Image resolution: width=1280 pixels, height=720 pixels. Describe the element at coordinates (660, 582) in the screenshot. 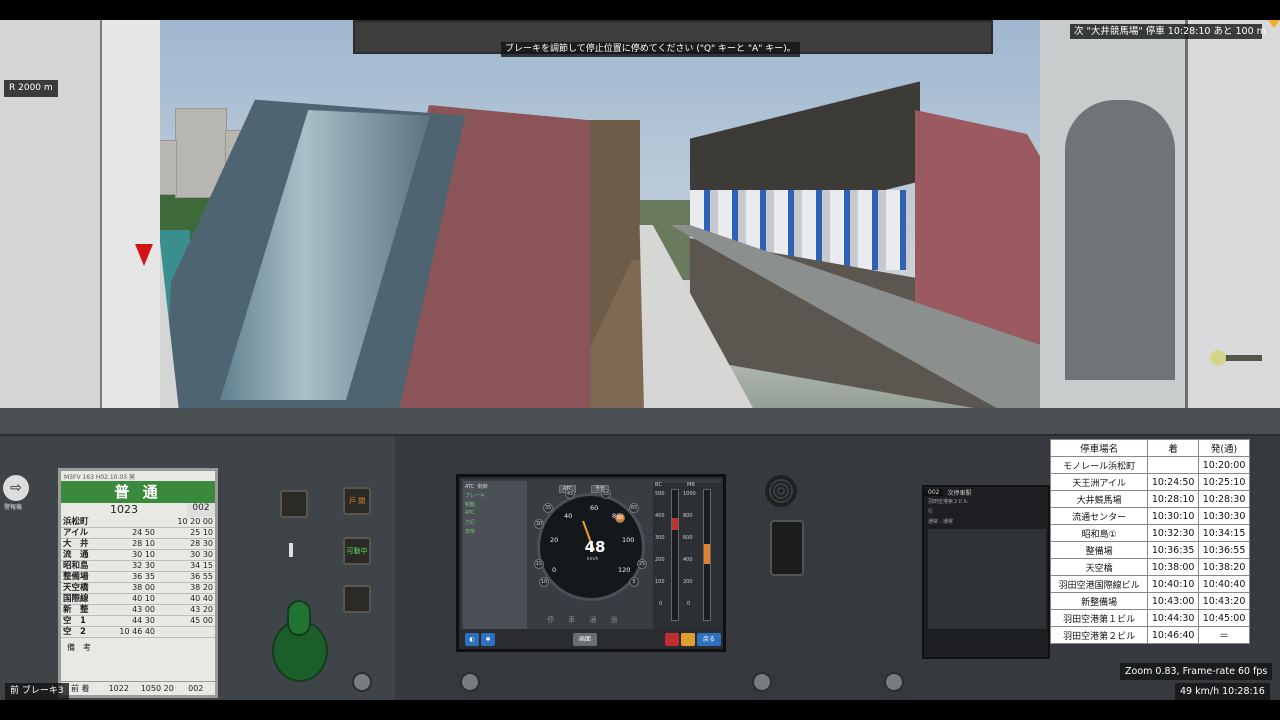

I see `bc-scale: 100` at that location.